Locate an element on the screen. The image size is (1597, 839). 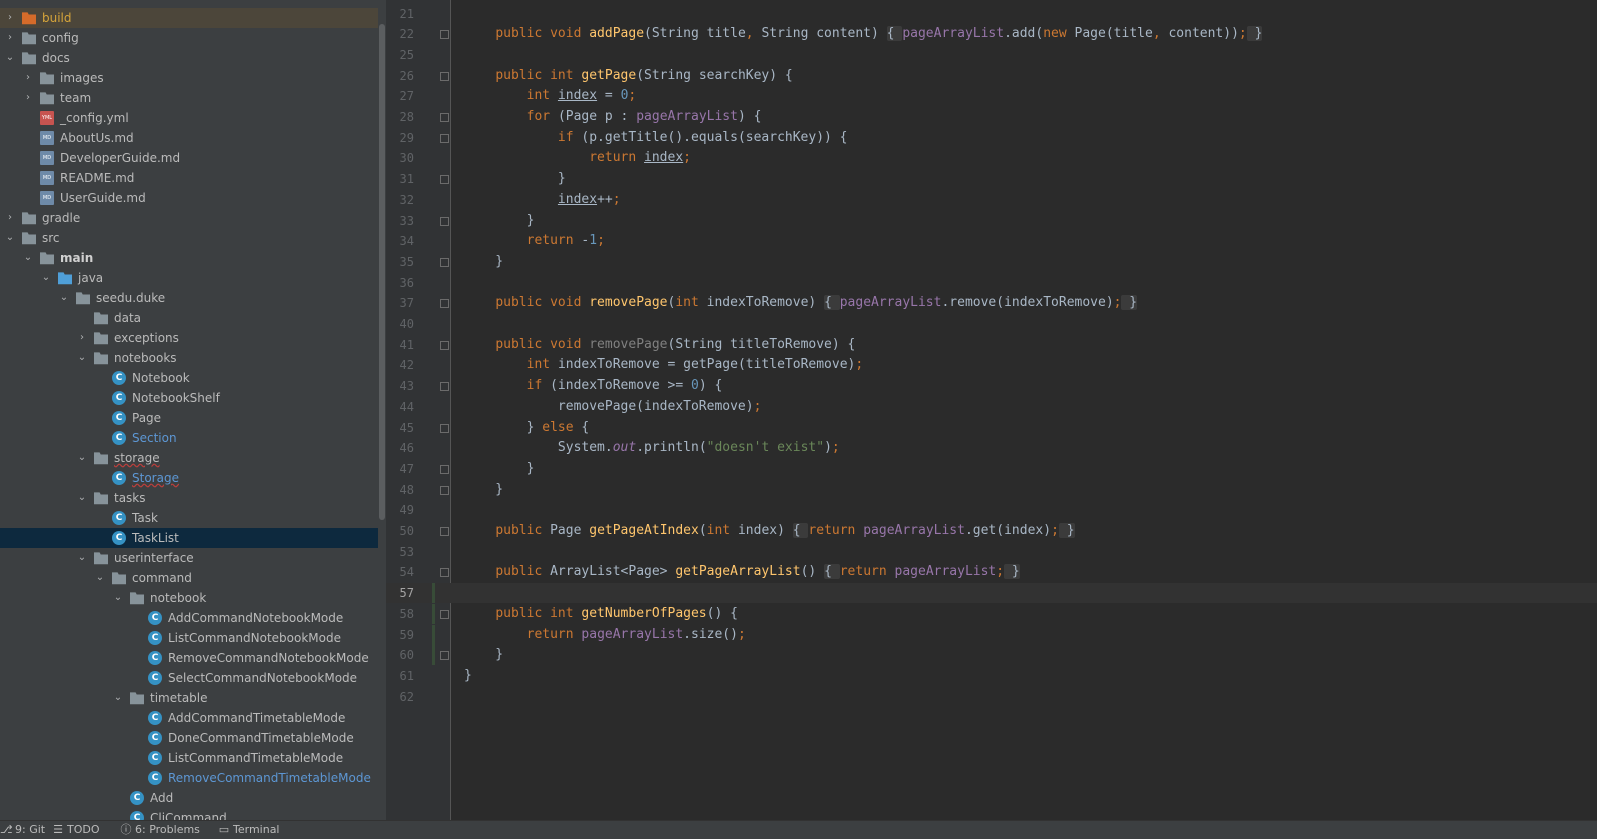
tree-item: C Page is located at coordinates (189, 418).